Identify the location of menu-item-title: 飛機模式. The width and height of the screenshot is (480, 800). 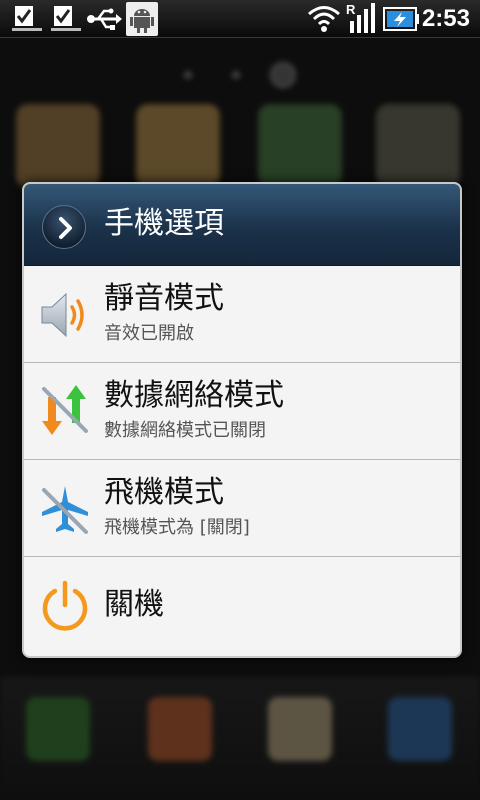
(164, 492).